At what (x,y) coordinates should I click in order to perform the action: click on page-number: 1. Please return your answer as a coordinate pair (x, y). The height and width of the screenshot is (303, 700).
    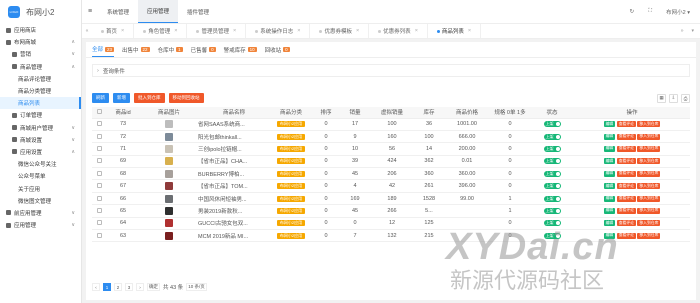
    Looking at the image, I should click on (107, 287).